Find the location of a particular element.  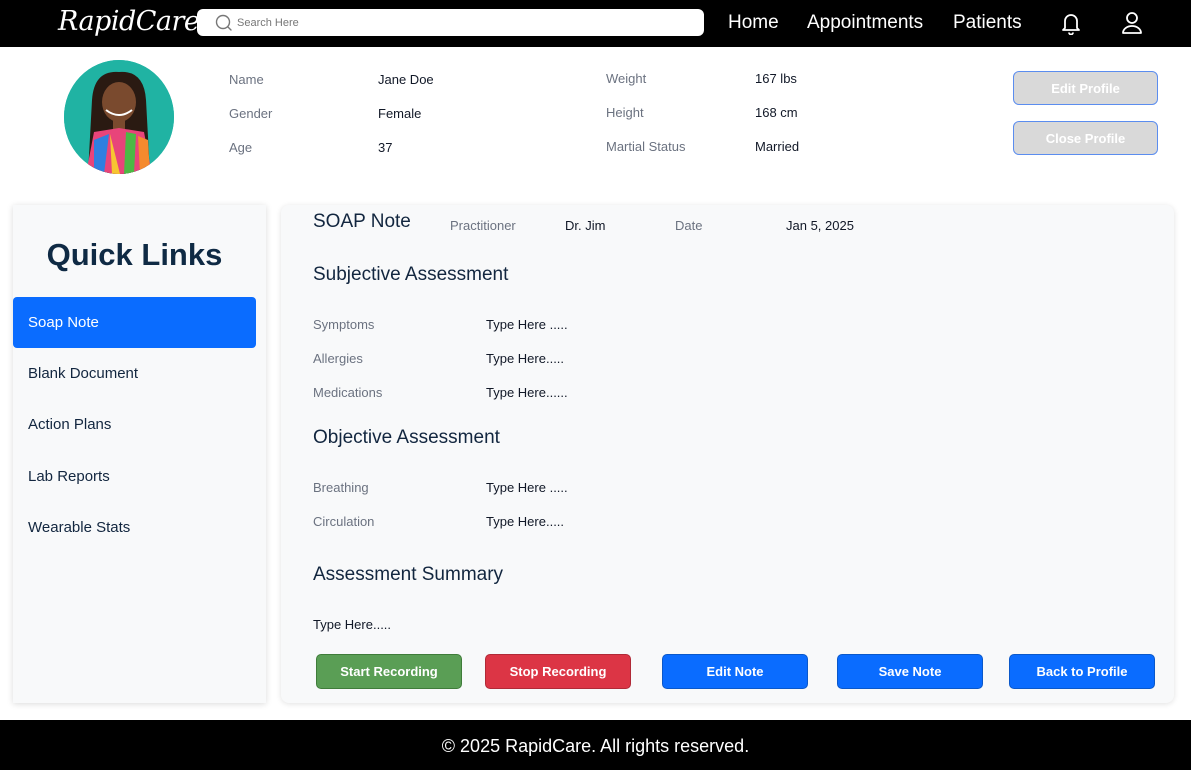

name-value: Jane Doe is located at coordinates (406, 79).